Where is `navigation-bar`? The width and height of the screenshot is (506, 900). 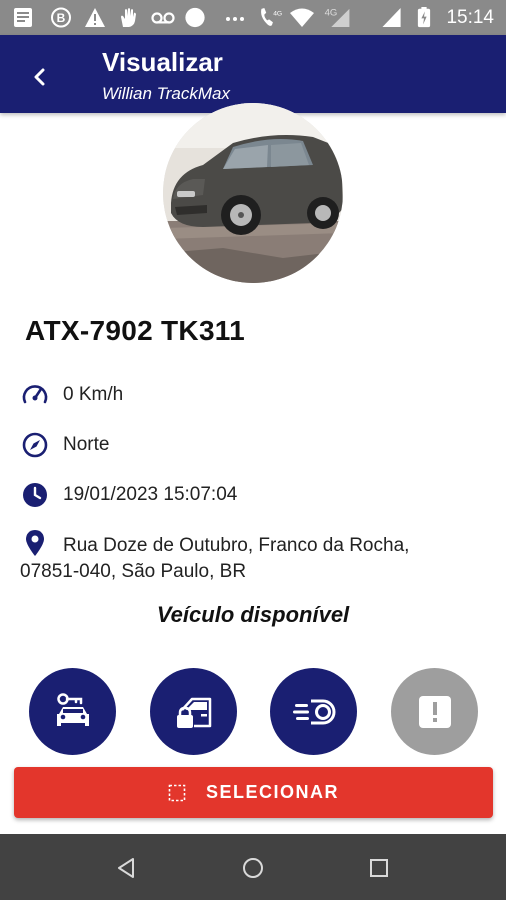 navigation-bar is located at coordinates (253, 867).